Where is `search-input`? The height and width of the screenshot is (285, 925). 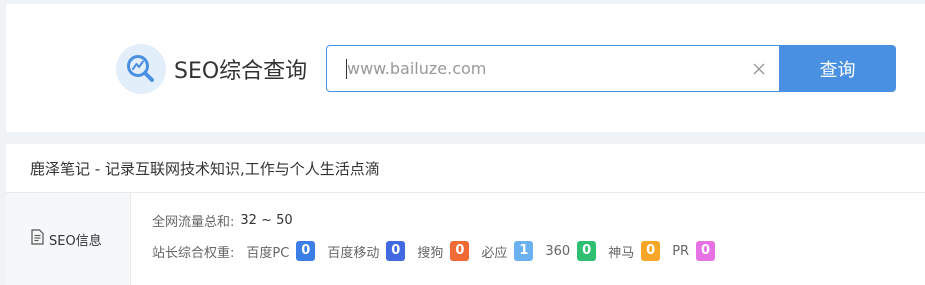 search-input is located at coordinates (532, 68).